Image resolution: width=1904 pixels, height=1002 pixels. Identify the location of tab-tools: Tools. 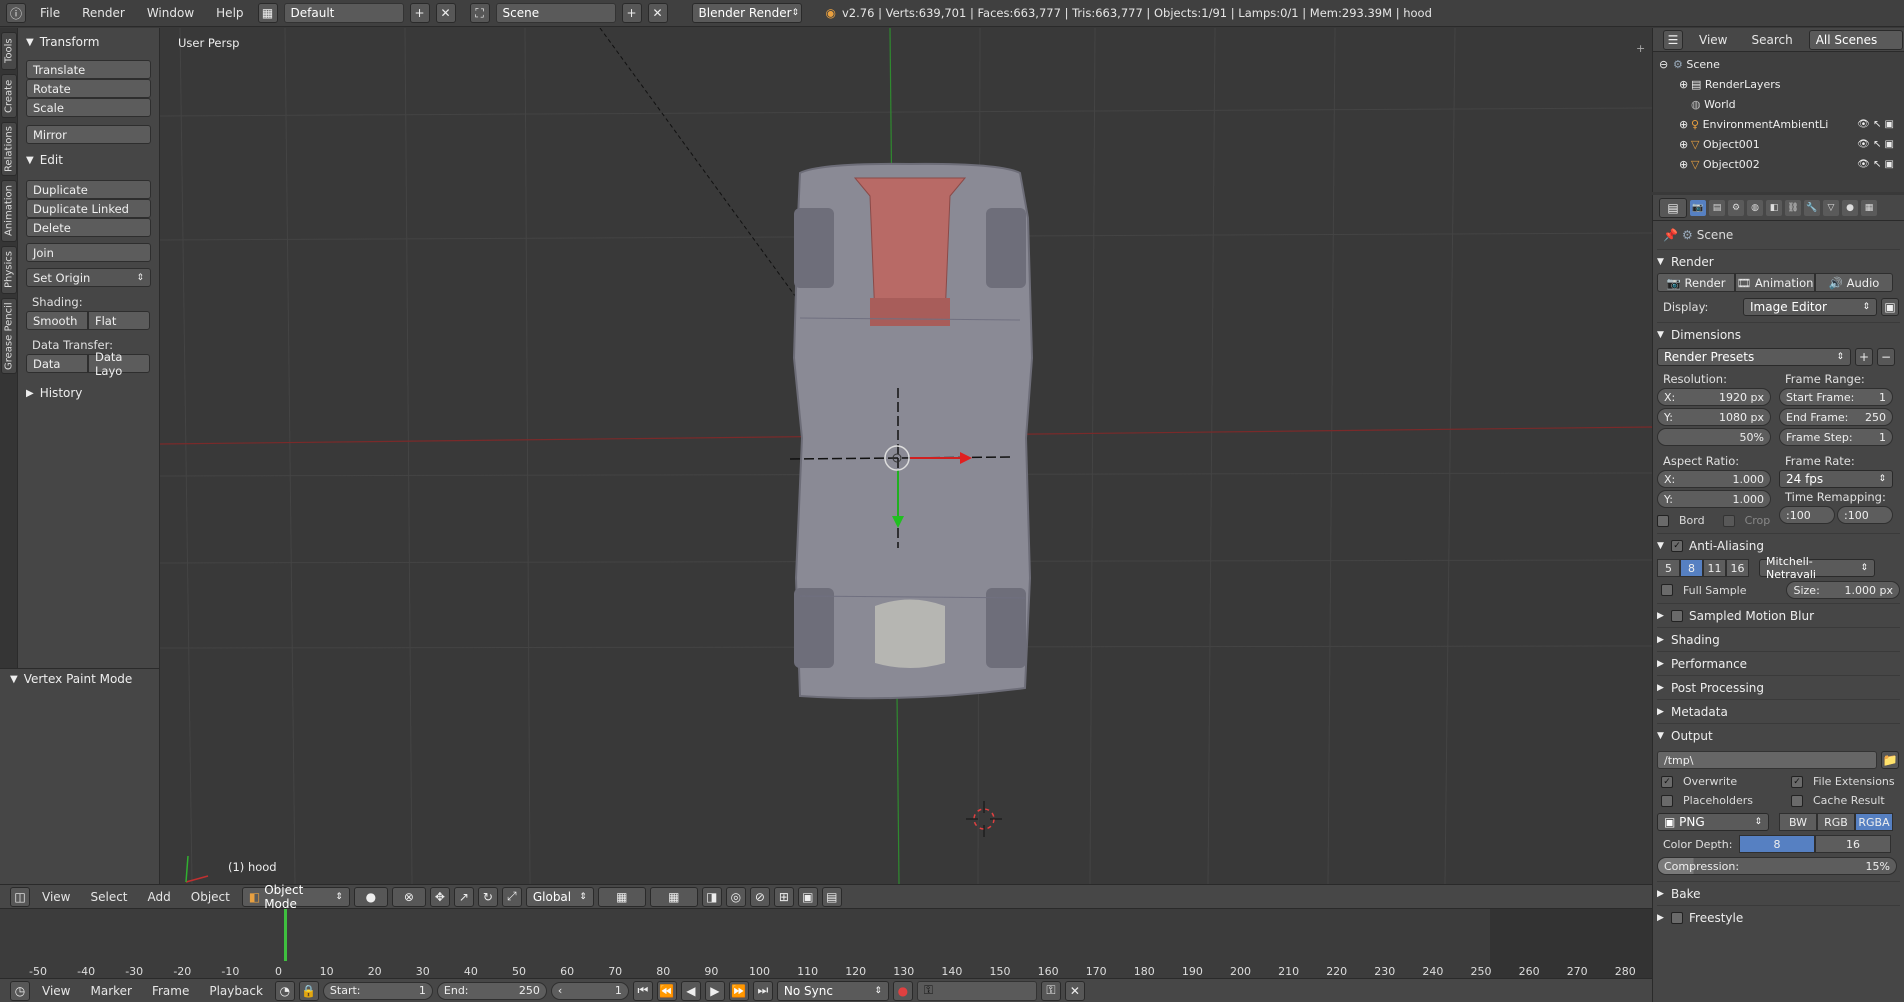
(9, 51).